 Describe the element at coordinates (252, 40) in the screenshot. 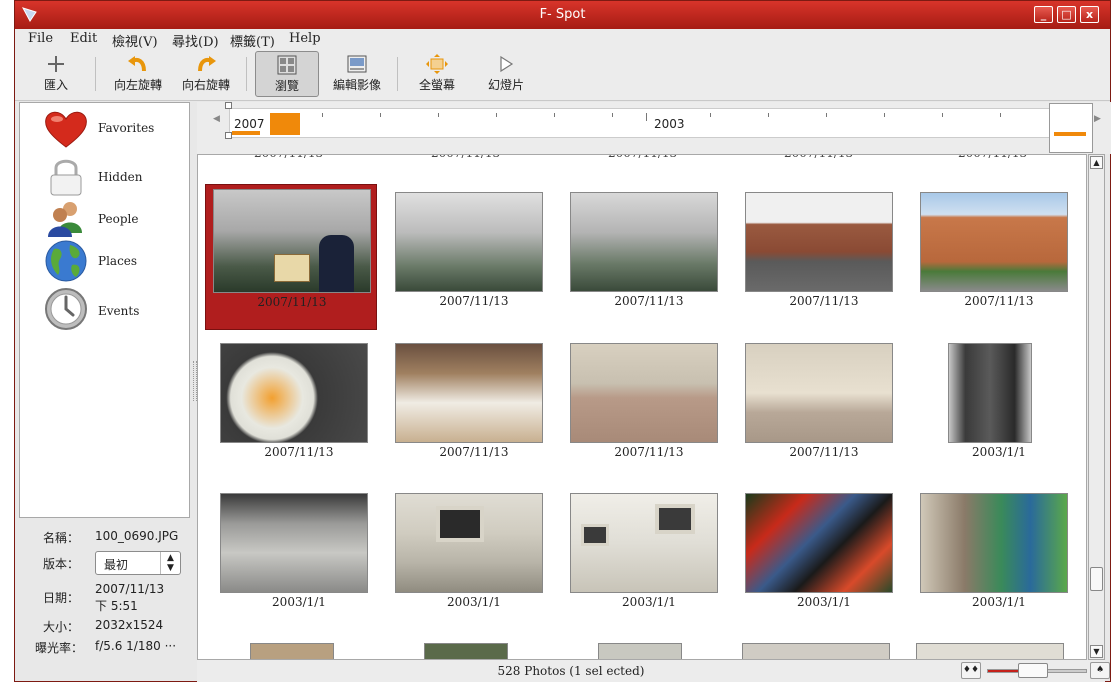

I see `menu-tags: 標籤(T)` at that location.